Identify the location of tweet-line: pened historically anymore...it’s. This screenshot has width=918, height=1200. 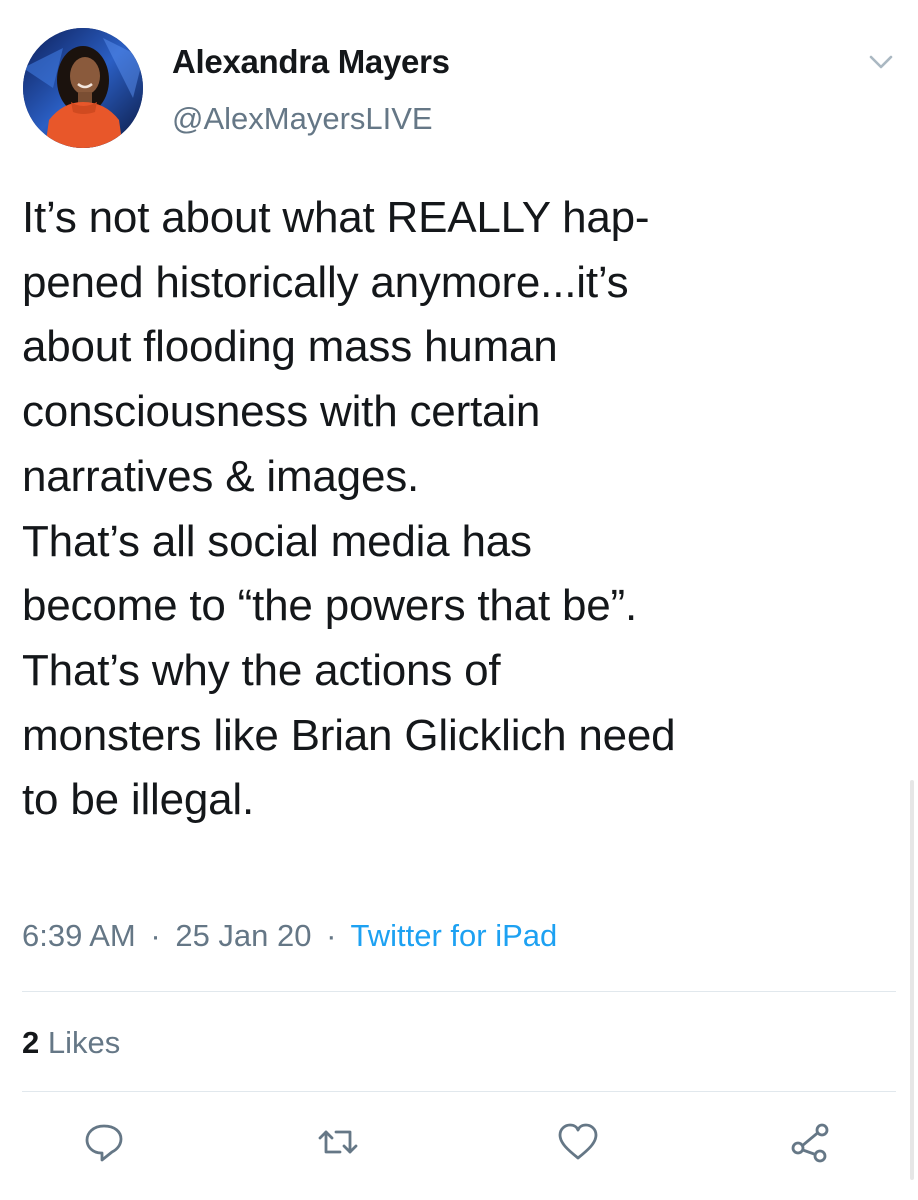
(325, 282).